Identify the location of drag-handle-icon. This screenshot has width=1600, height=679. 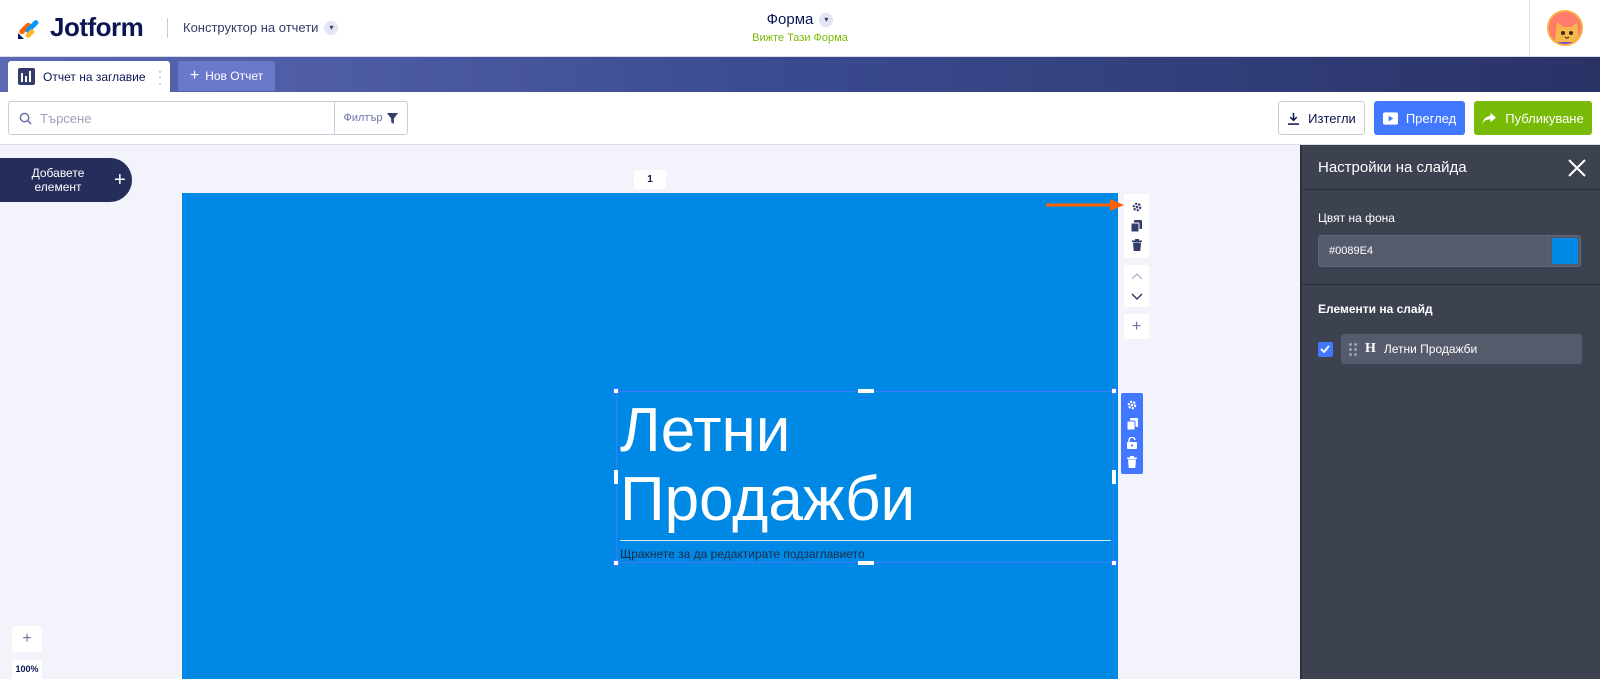
(1352, 349).